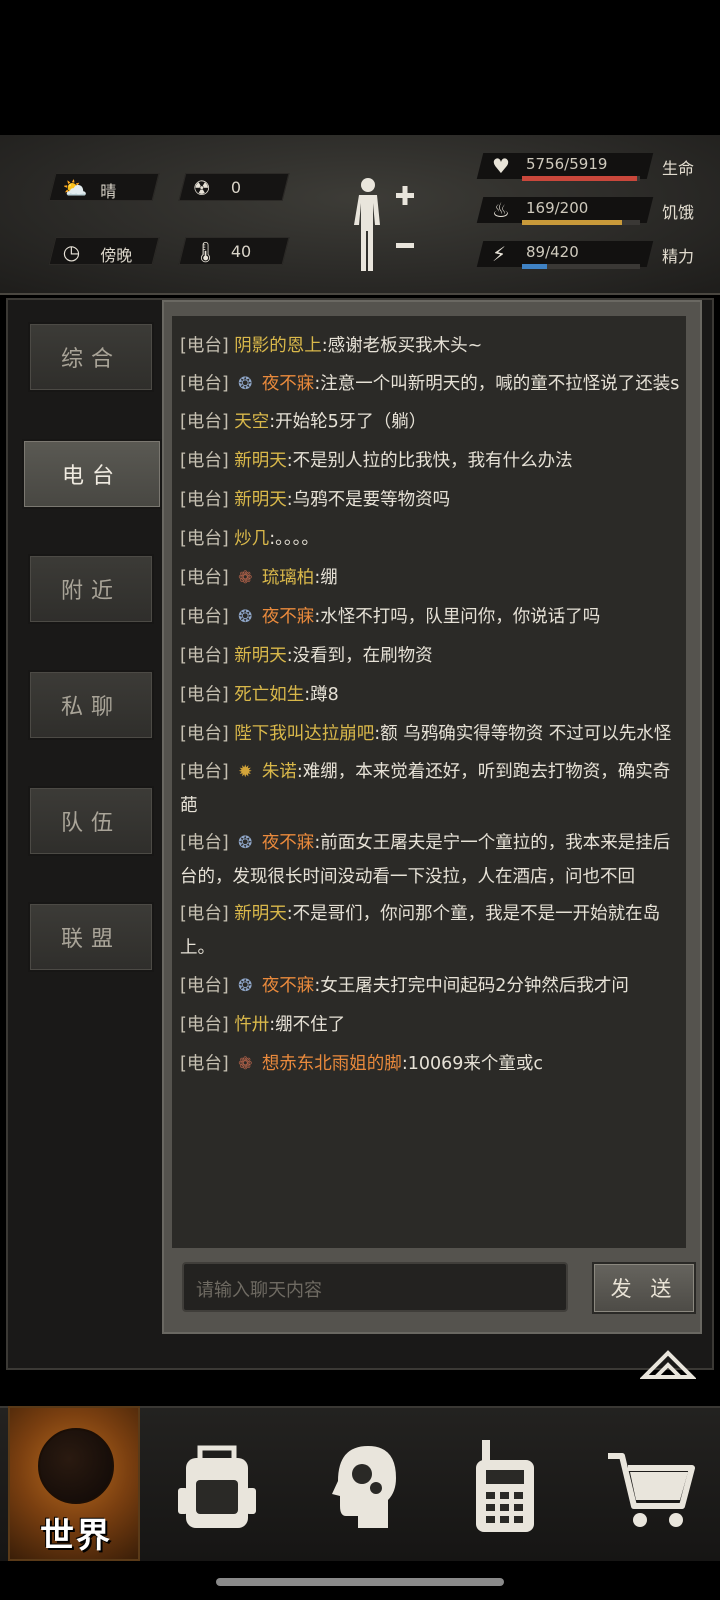 This screenshot has width=720, height=1600. Describe the element at coordinates (505, 1486) in the screenshot. I see `radio-icon` at that location.